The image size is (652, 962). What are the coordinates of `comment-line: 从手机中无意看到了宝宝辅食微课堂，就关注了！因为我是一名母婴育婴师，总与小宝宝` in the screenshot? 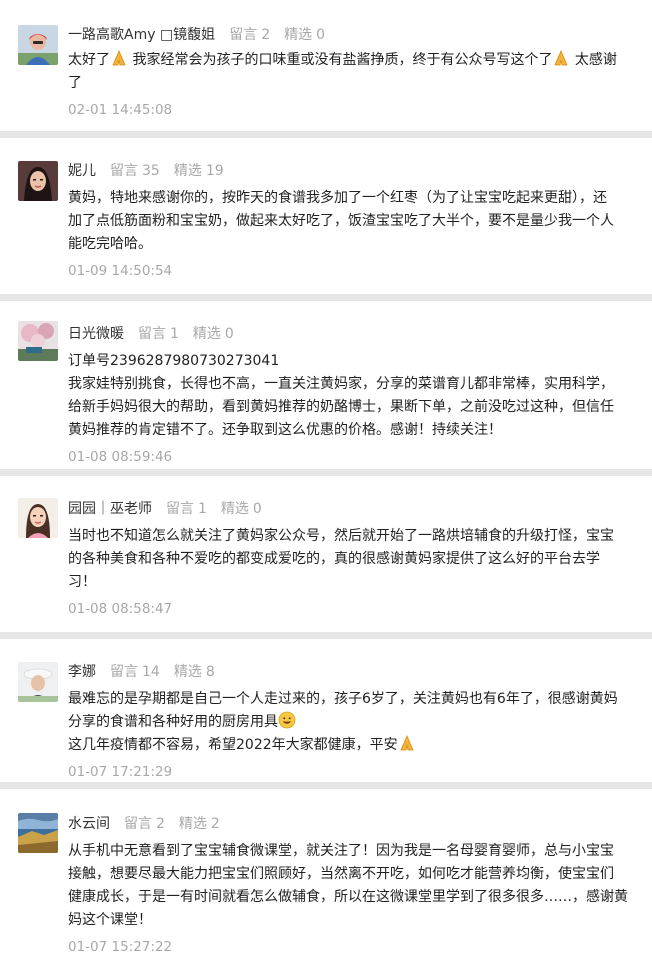 It's located at (341, 851).